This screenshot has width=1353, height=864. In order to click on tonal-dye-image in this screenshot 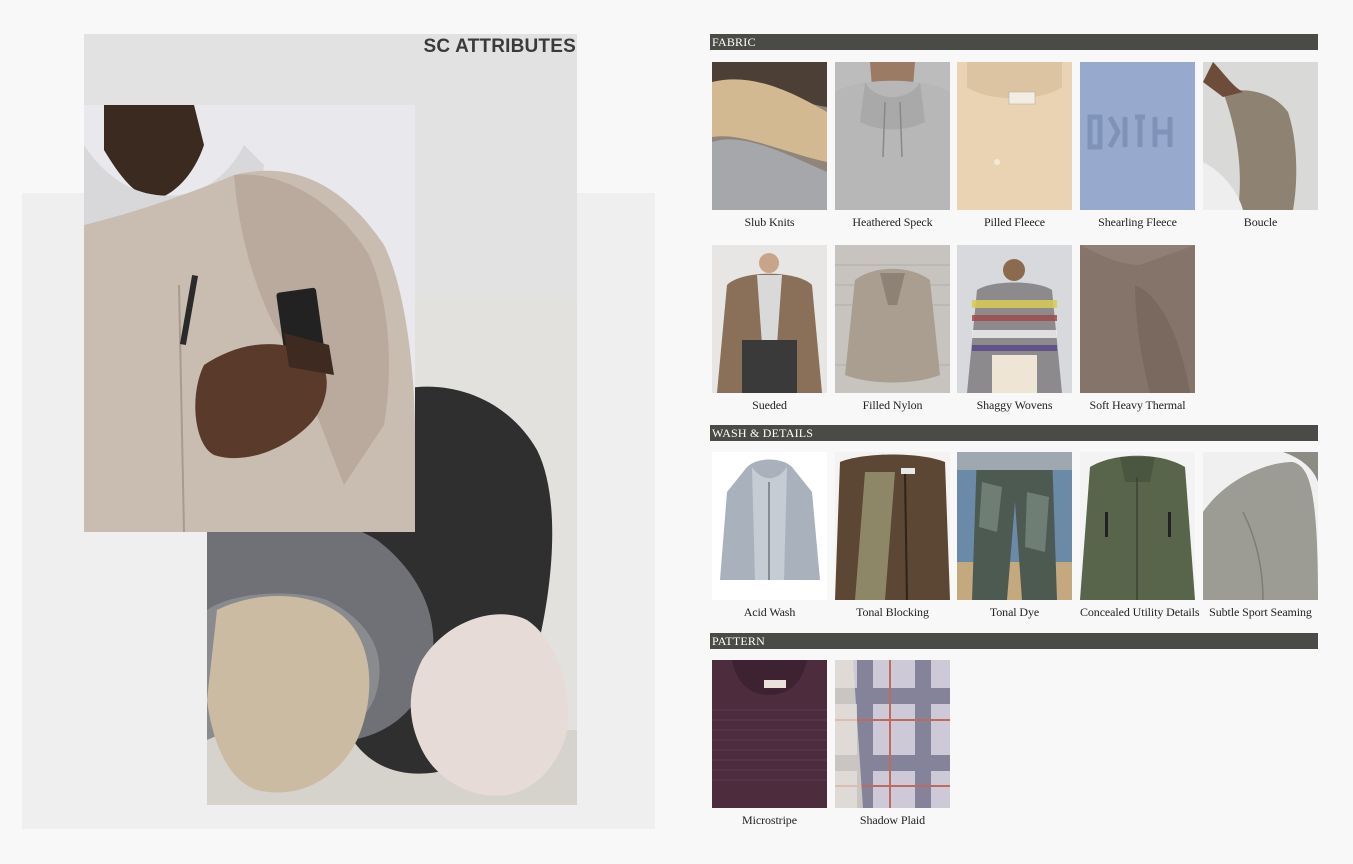, I will do `click(1014, 526)`.